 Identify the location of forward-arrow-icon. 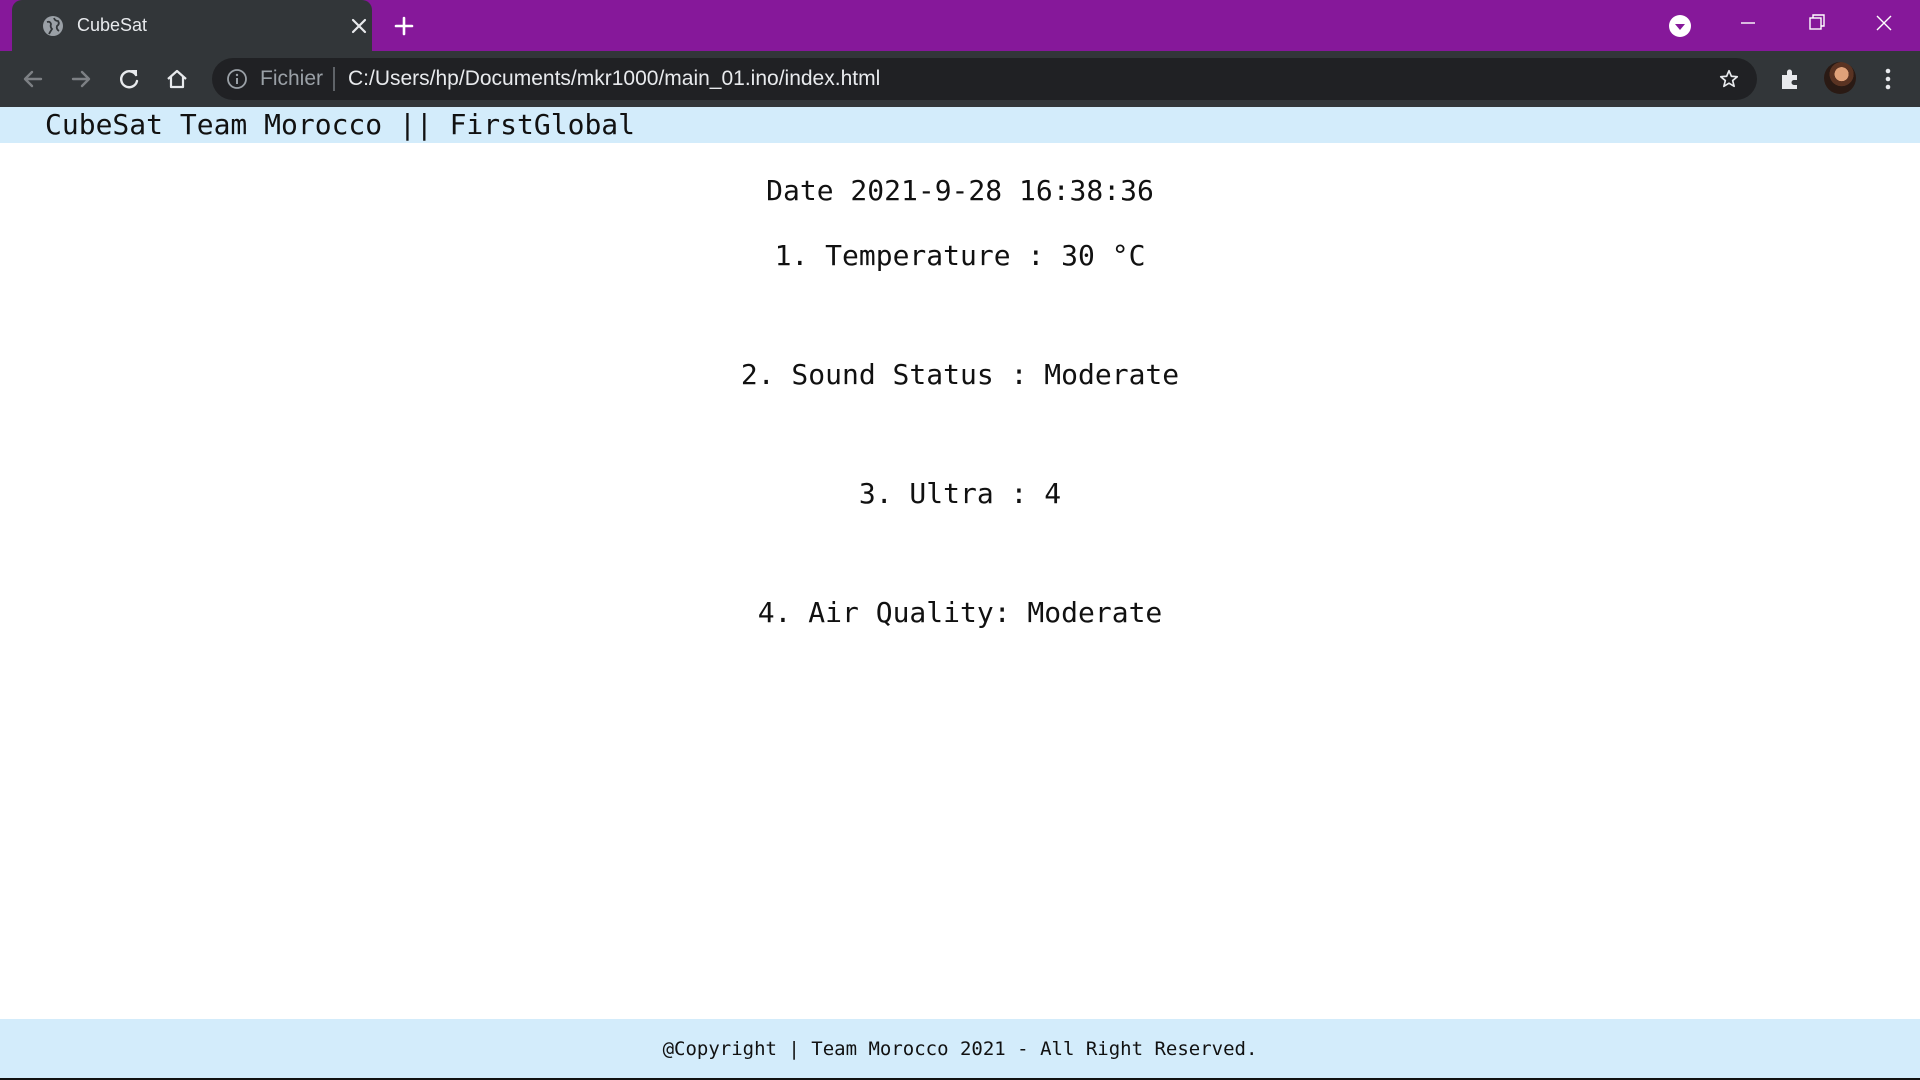
(81, 79).